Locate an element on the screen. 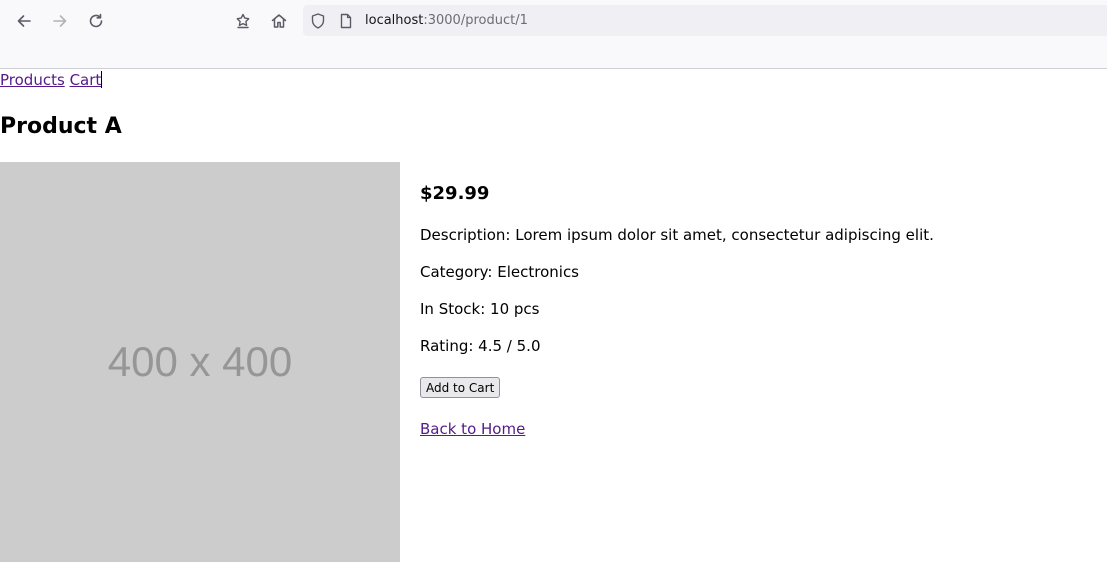 This screenshot has height=580, width=1107. url-path: :3000/product/1 is located at coordinates (475, 20).